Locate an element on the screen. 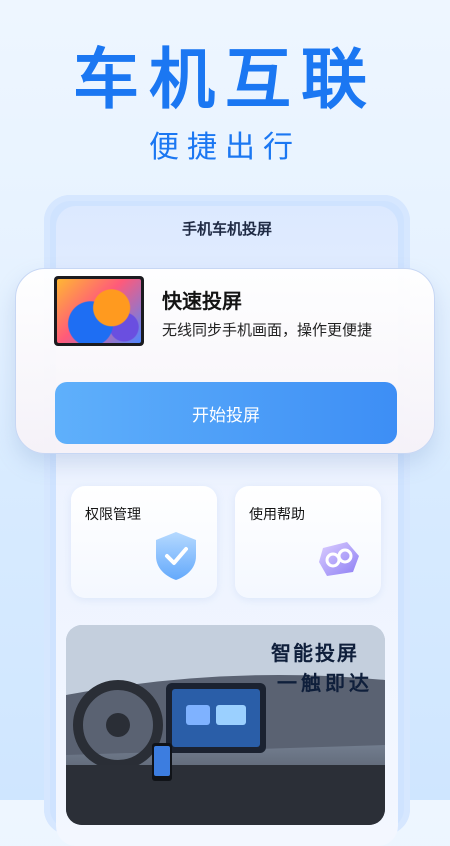 The image size is (450, 846). usage-help-label: 使用帮助 is located at coordinates (277, 515).